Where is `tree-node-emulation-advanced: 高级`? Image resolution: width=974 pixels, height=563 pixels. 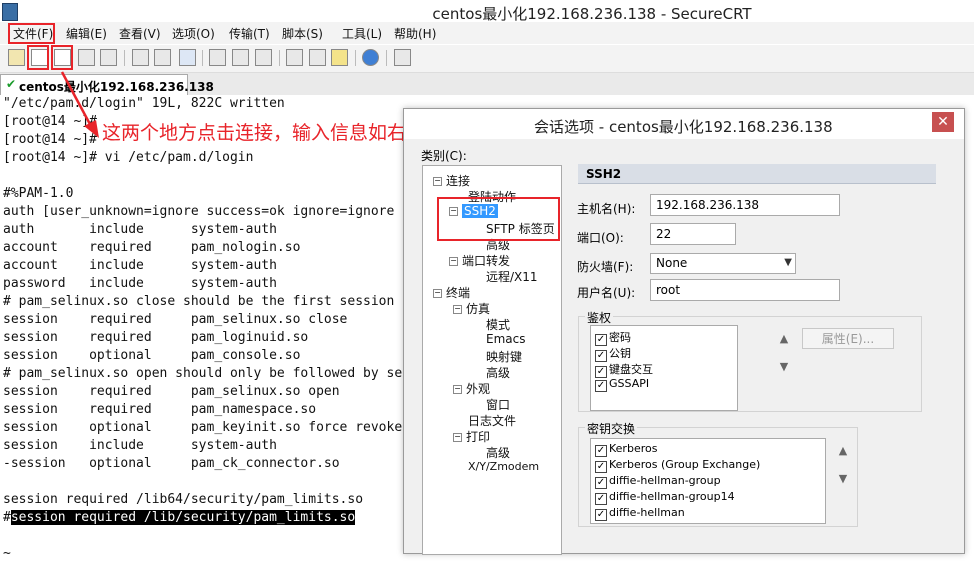
tree-node-emulation-advanced: 高级 is located at coordinates (498, 372).